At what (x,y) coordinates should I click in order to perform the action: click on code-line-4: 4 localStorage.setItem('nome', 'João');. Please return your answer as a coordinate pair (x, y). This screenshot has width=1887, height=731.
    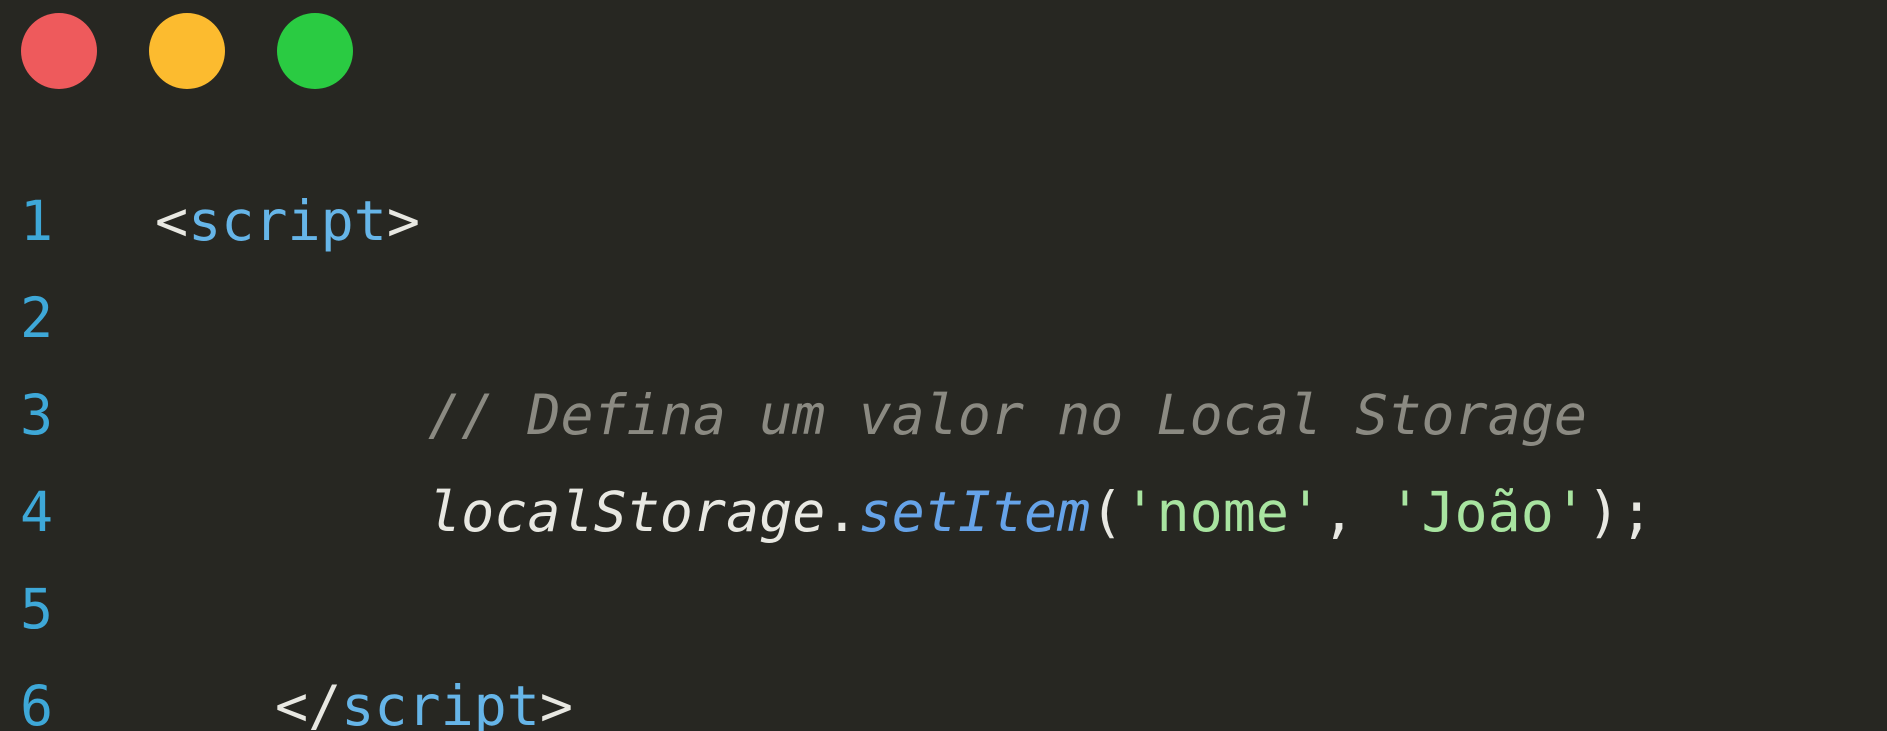
    Looking at the image, I should click on (943, 512).